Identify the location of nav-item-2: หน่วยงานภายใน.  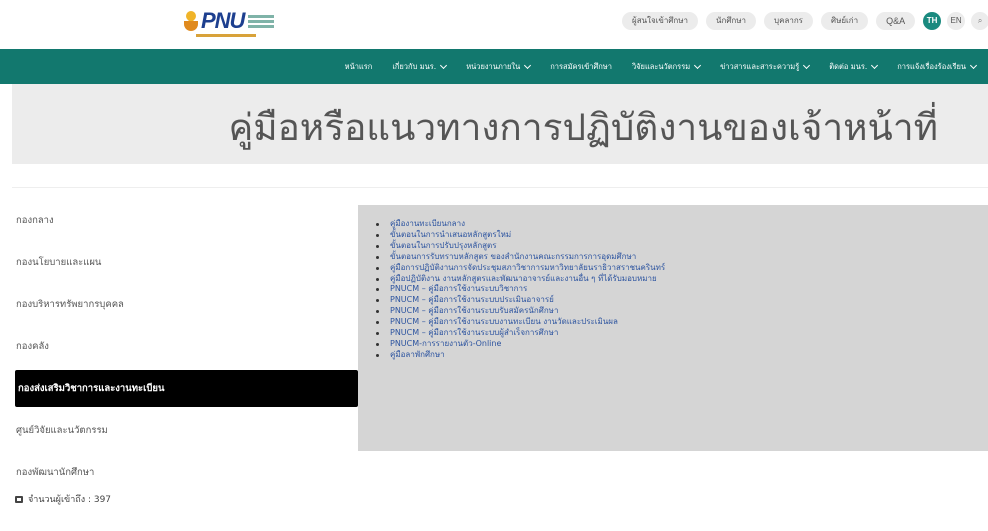
(499, 67).